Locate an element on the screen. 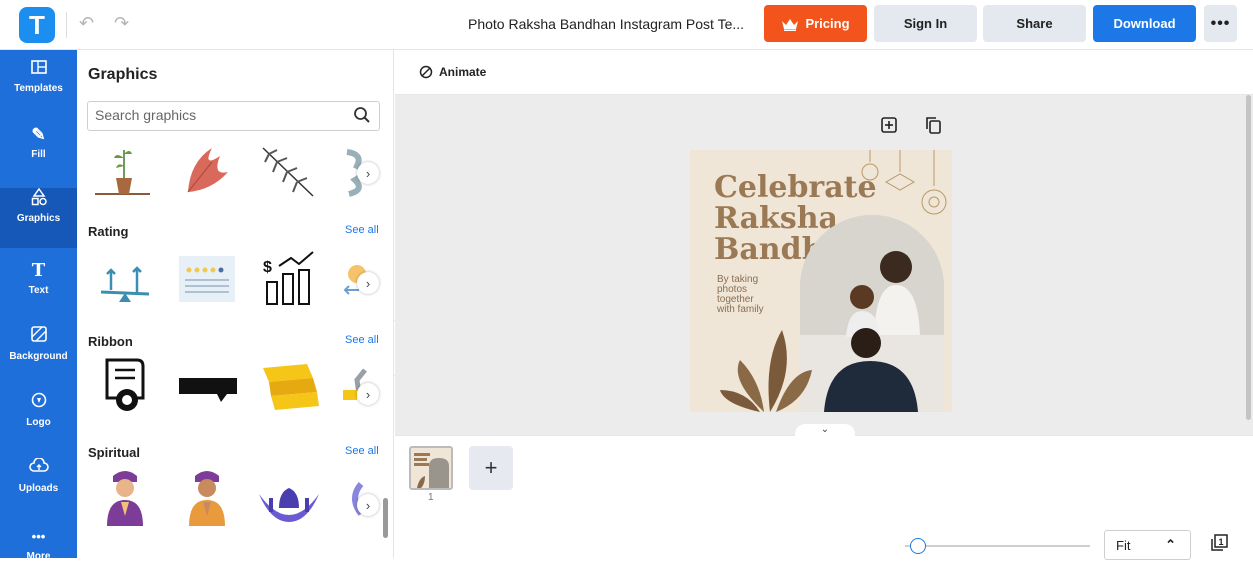 The image size is (1253, 588). add-page-icon is located at coordinates (889, 125).